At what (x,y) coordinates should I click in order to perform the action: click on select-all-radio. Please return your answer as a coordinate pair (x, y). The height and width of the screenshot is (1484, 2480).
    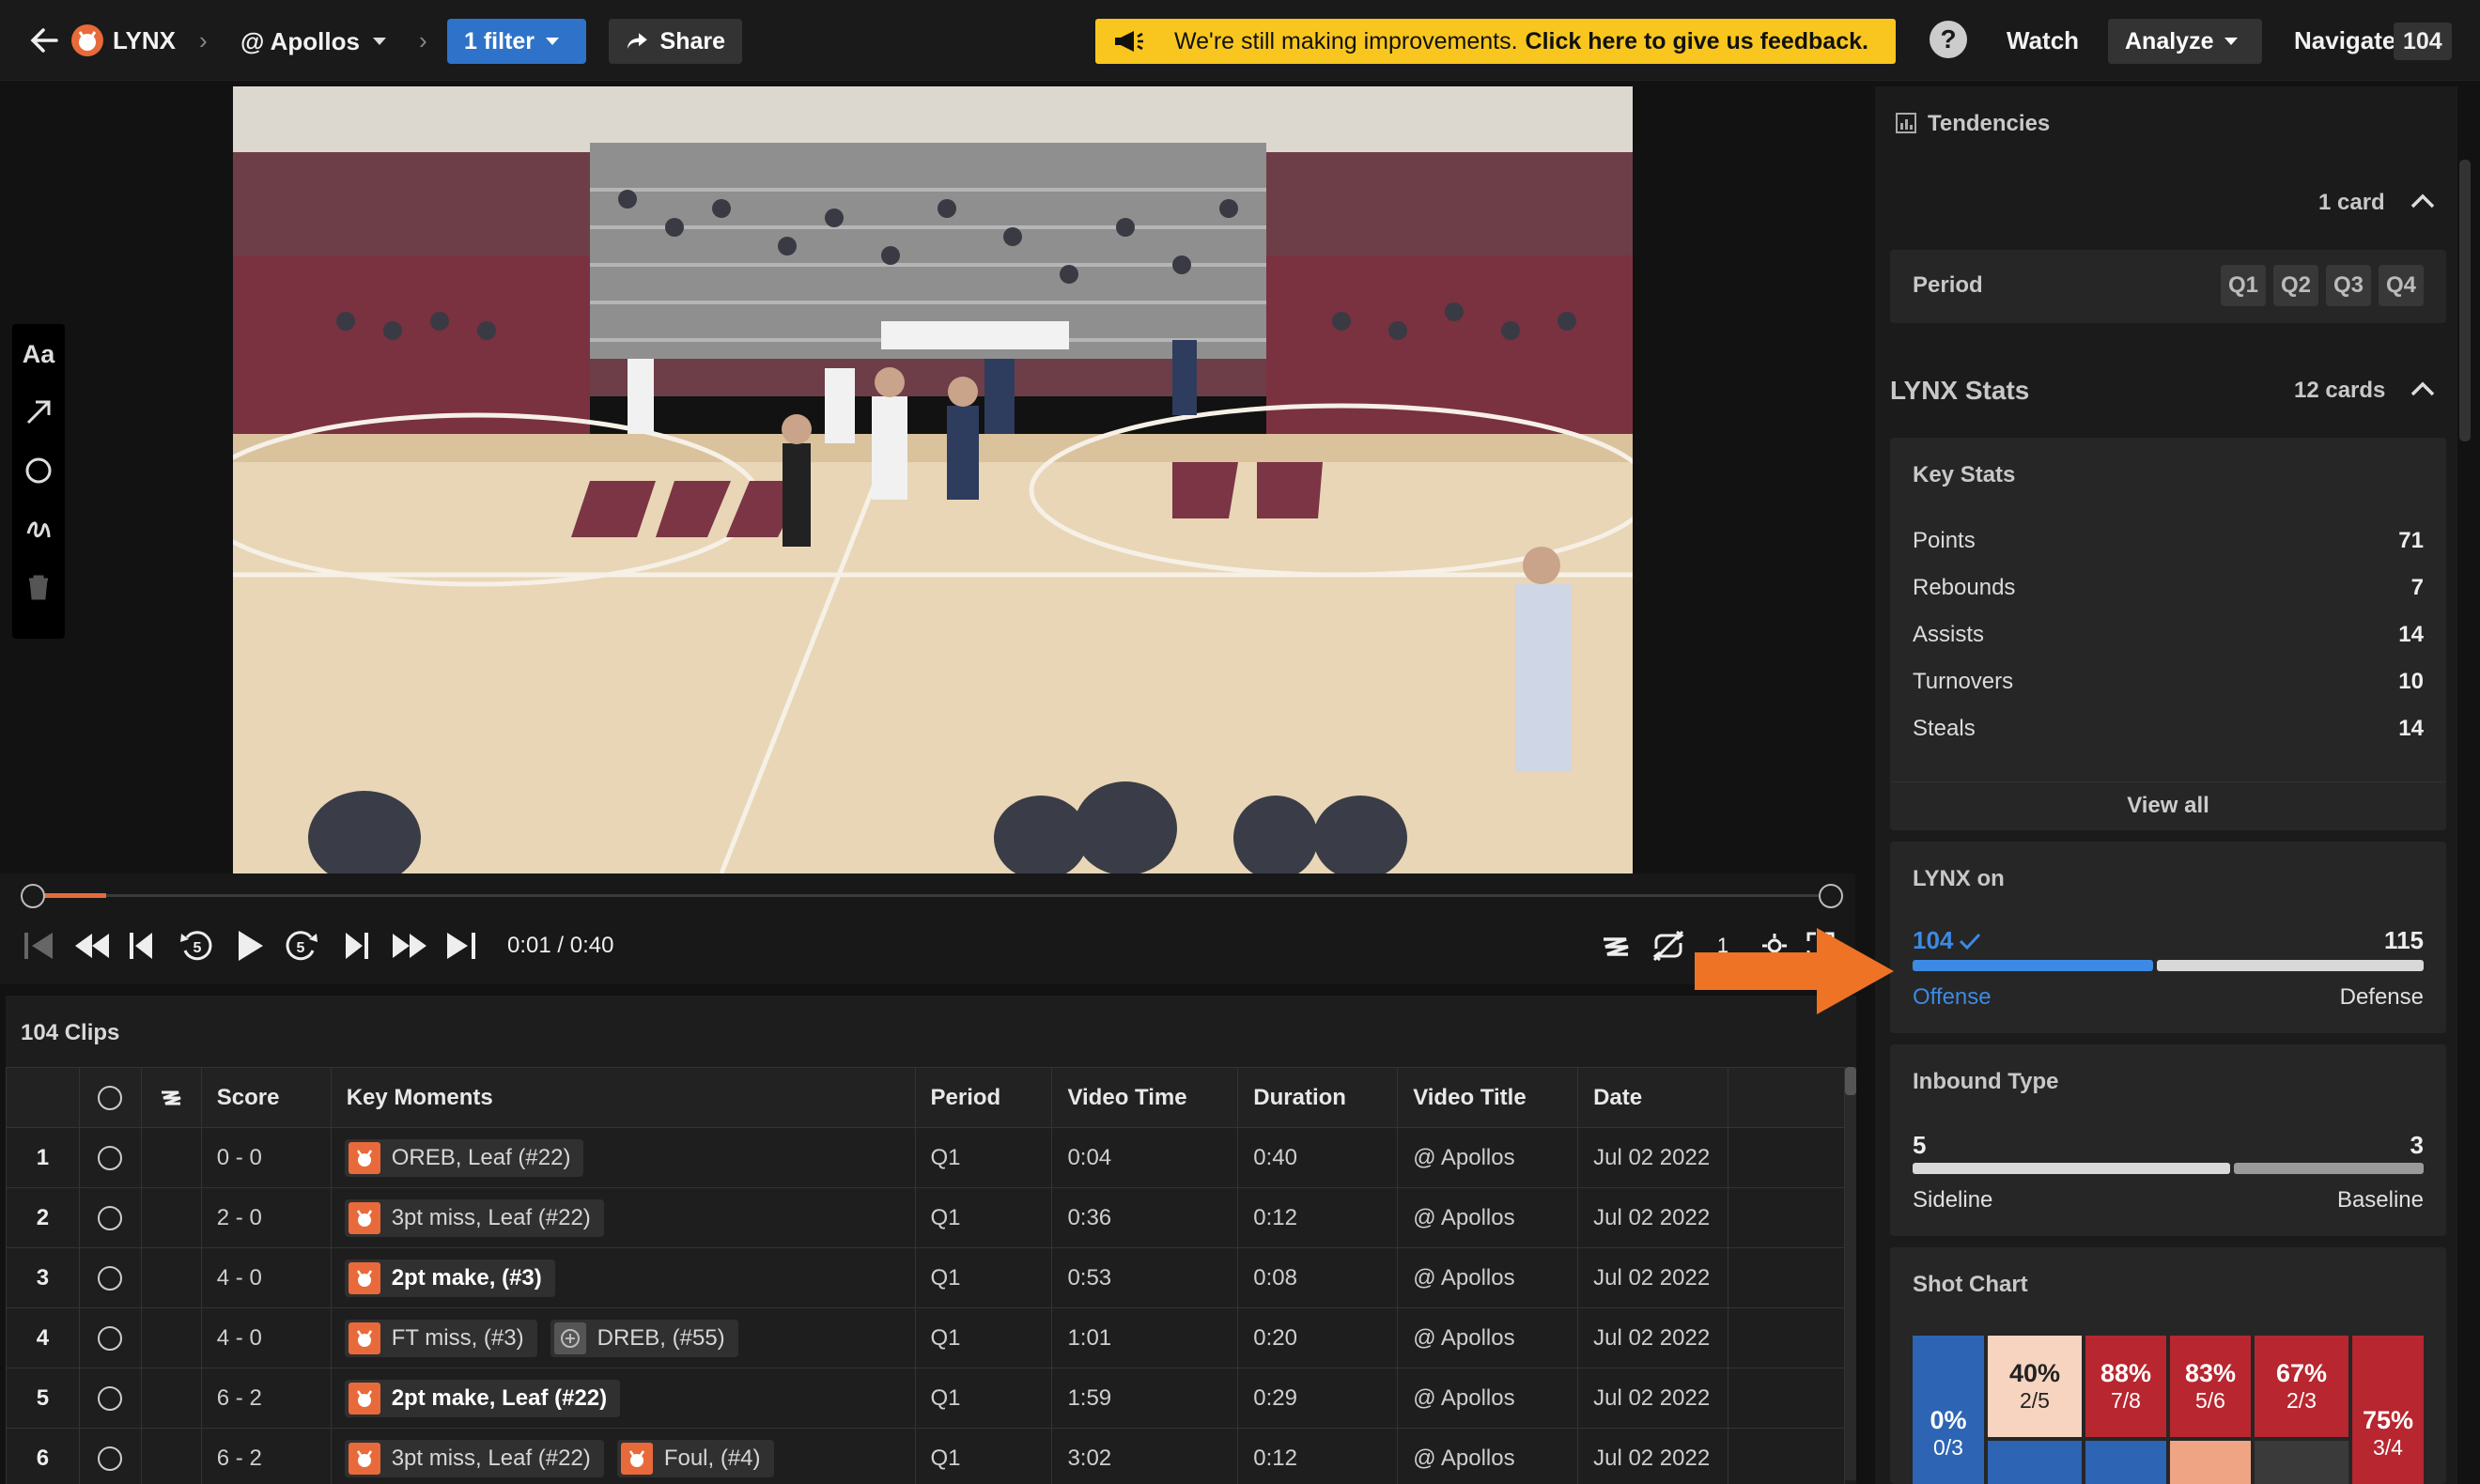
    Looking at the image, I should click on (110, 1098).